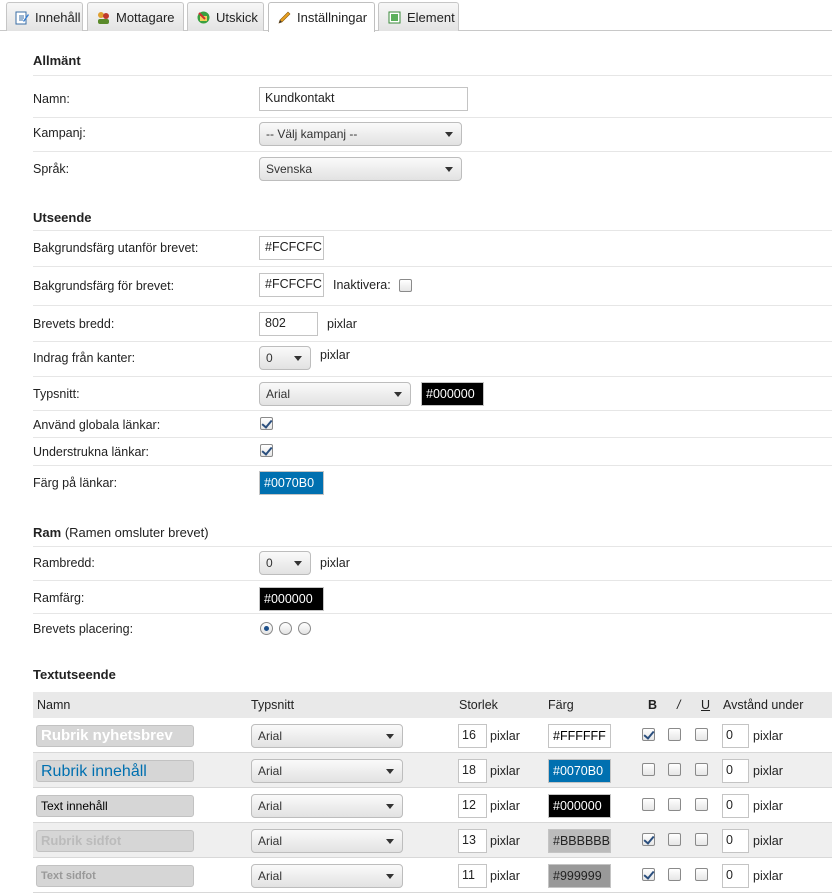  What do you see at coordinates (321, 17) in the screenshot?
I see `tab-installningar: Inställningar` at bounding box center [321, 17].